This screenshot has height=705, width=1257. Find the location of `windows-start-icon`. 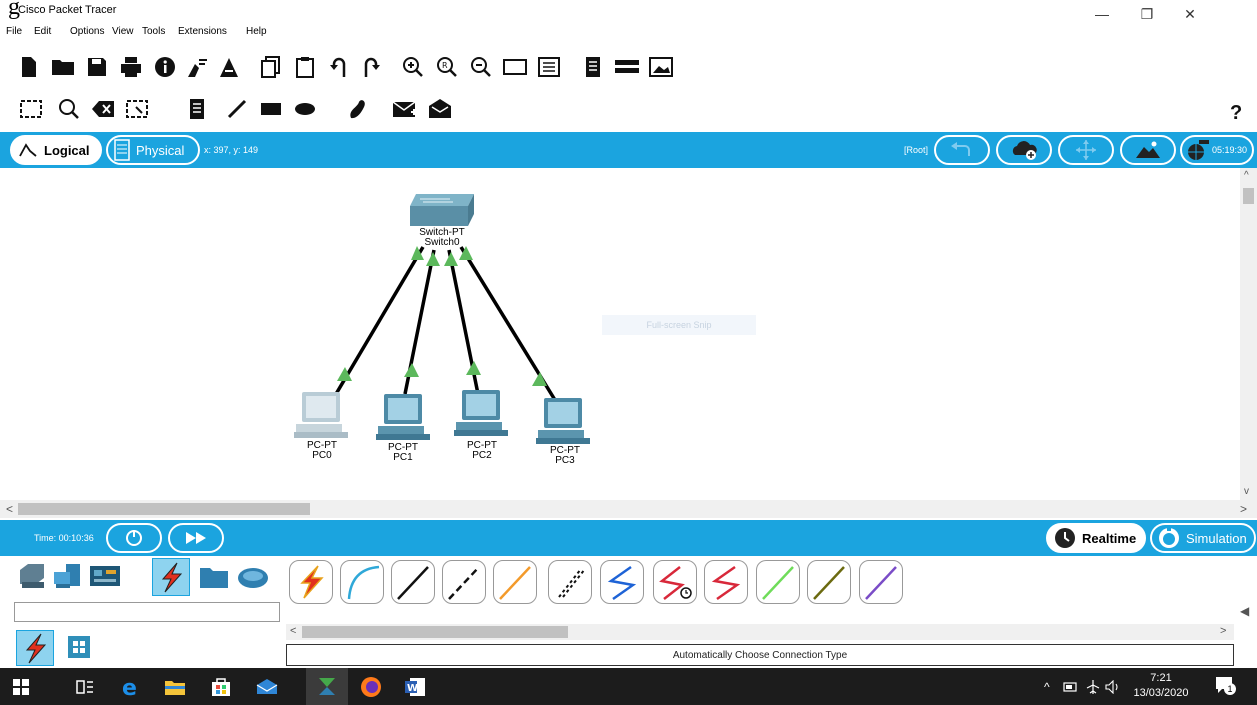

windows-start-icon is located at coordinates (21, 687).